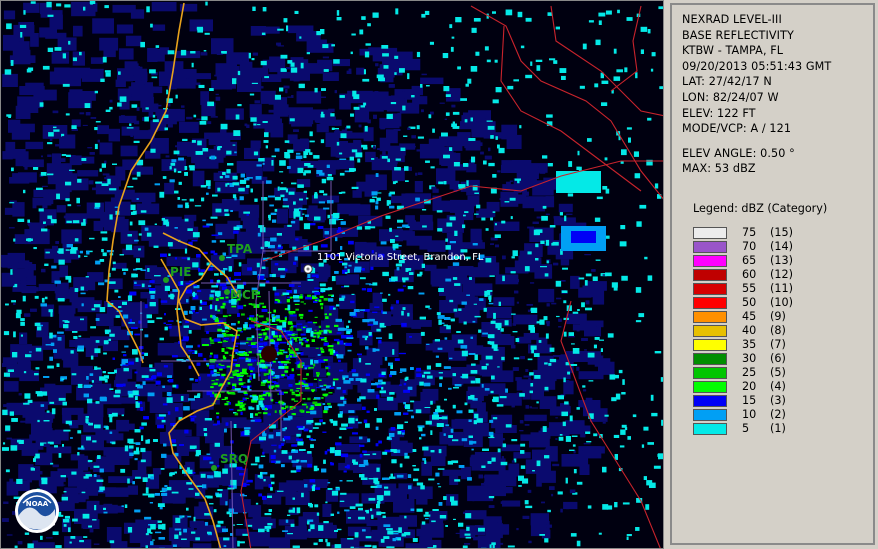 The height and width of the screenshot is (549, 878). Describe the element at coordinates (757, 66) in the screenshot. I see `info-datetime: 09/20/2013 05:51:43 GMT` at that location.